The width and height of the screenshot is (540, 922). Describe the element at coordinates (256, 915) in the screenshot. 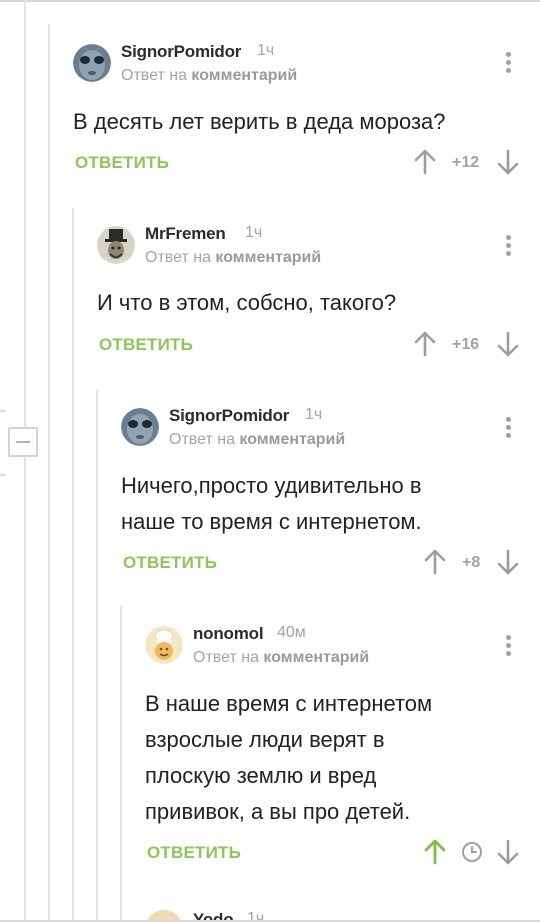

I see `comment-time: 1ч` at that location.